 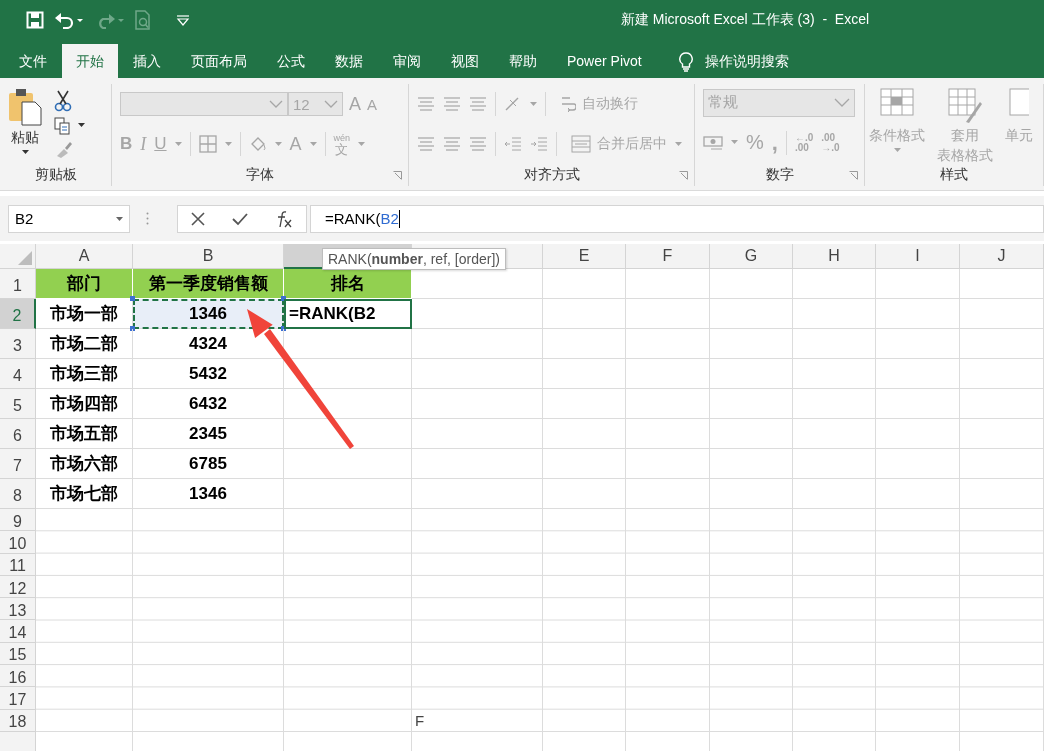 I want to click on row-header: 18, so click(x=18, y=720).